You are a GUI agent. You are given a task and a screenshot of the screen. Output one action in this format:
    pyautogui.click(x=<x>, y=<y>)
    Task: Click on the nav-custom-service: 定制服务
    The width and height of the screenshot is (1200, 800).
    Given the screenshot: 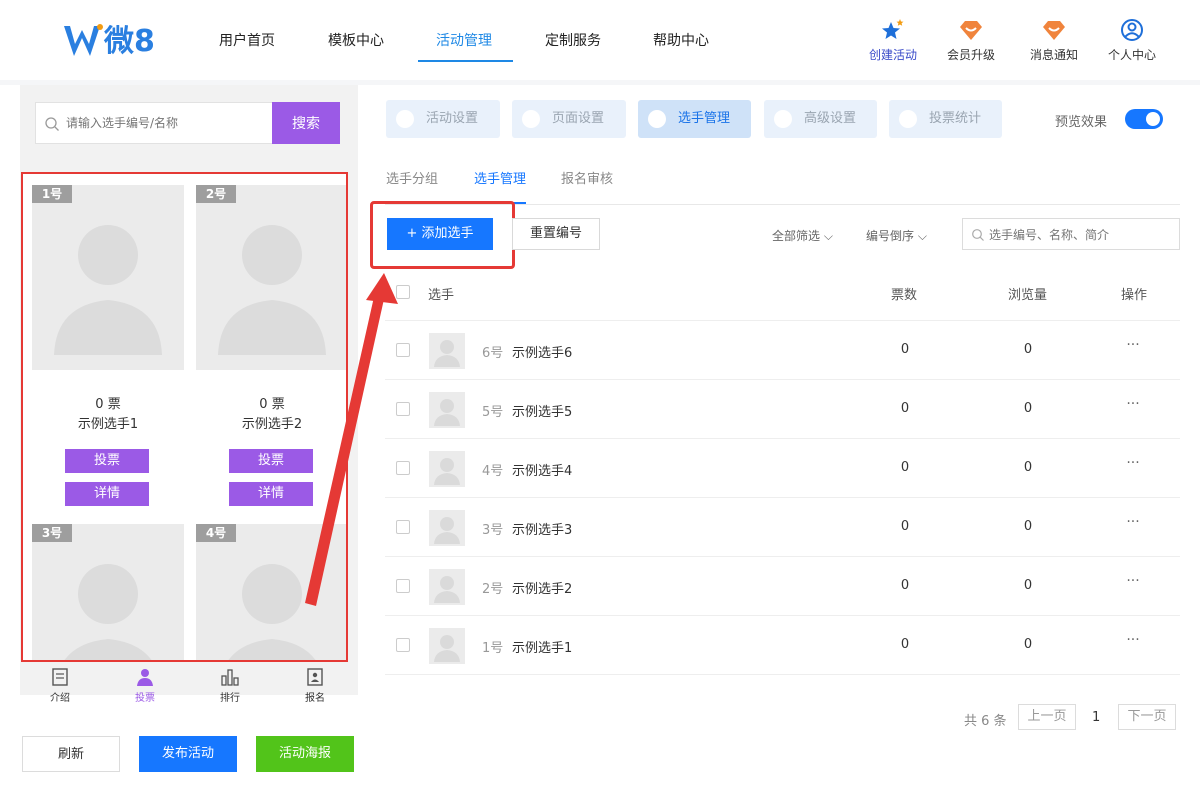 What is the action you would take?
    pyautogui.click(x=573, y=40)
    